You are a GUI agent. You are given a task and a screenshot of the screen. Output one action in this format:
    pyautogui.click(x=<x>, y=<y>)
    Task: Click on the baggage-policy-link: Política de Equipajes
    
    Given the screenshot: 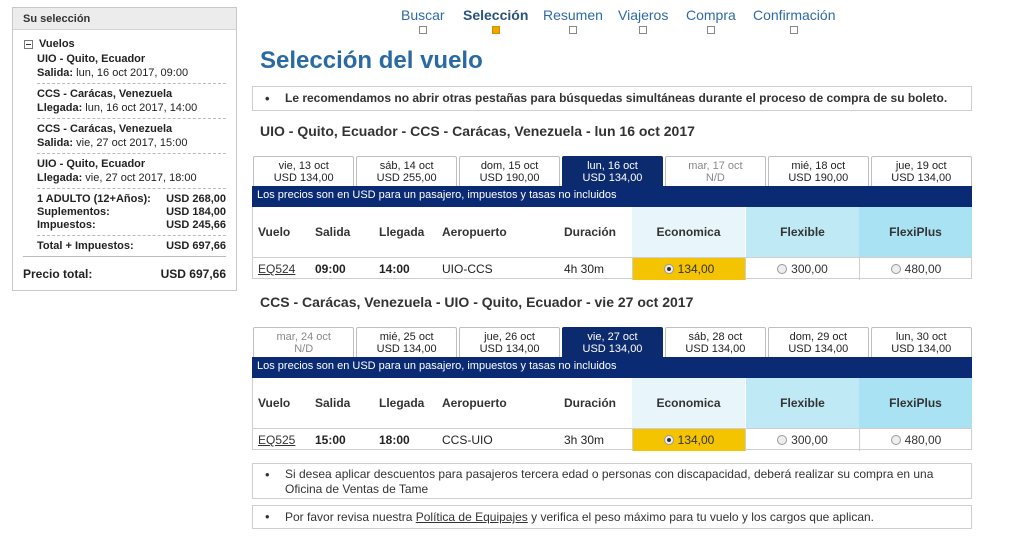 What is the action you would take?
    pyautogui.click(x=472, y=517)
    